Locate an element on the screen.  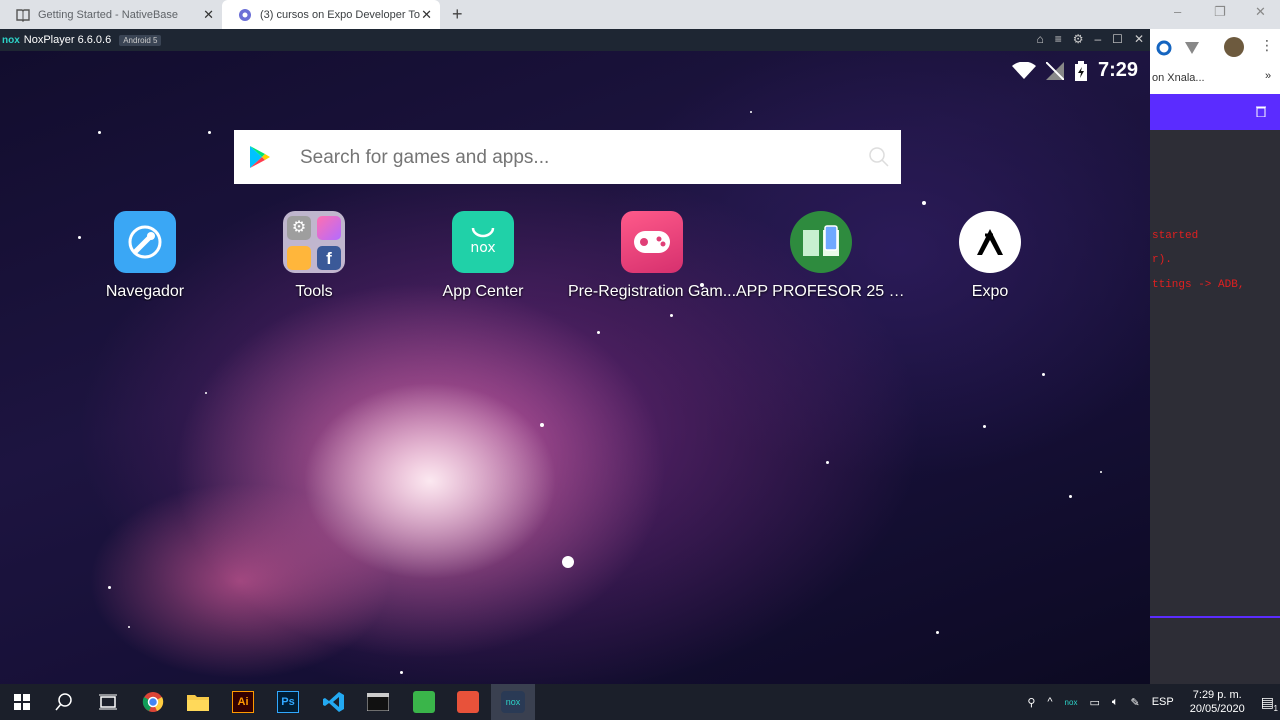
menu-icon: ⋮ is located at coordinates (1267, 45).